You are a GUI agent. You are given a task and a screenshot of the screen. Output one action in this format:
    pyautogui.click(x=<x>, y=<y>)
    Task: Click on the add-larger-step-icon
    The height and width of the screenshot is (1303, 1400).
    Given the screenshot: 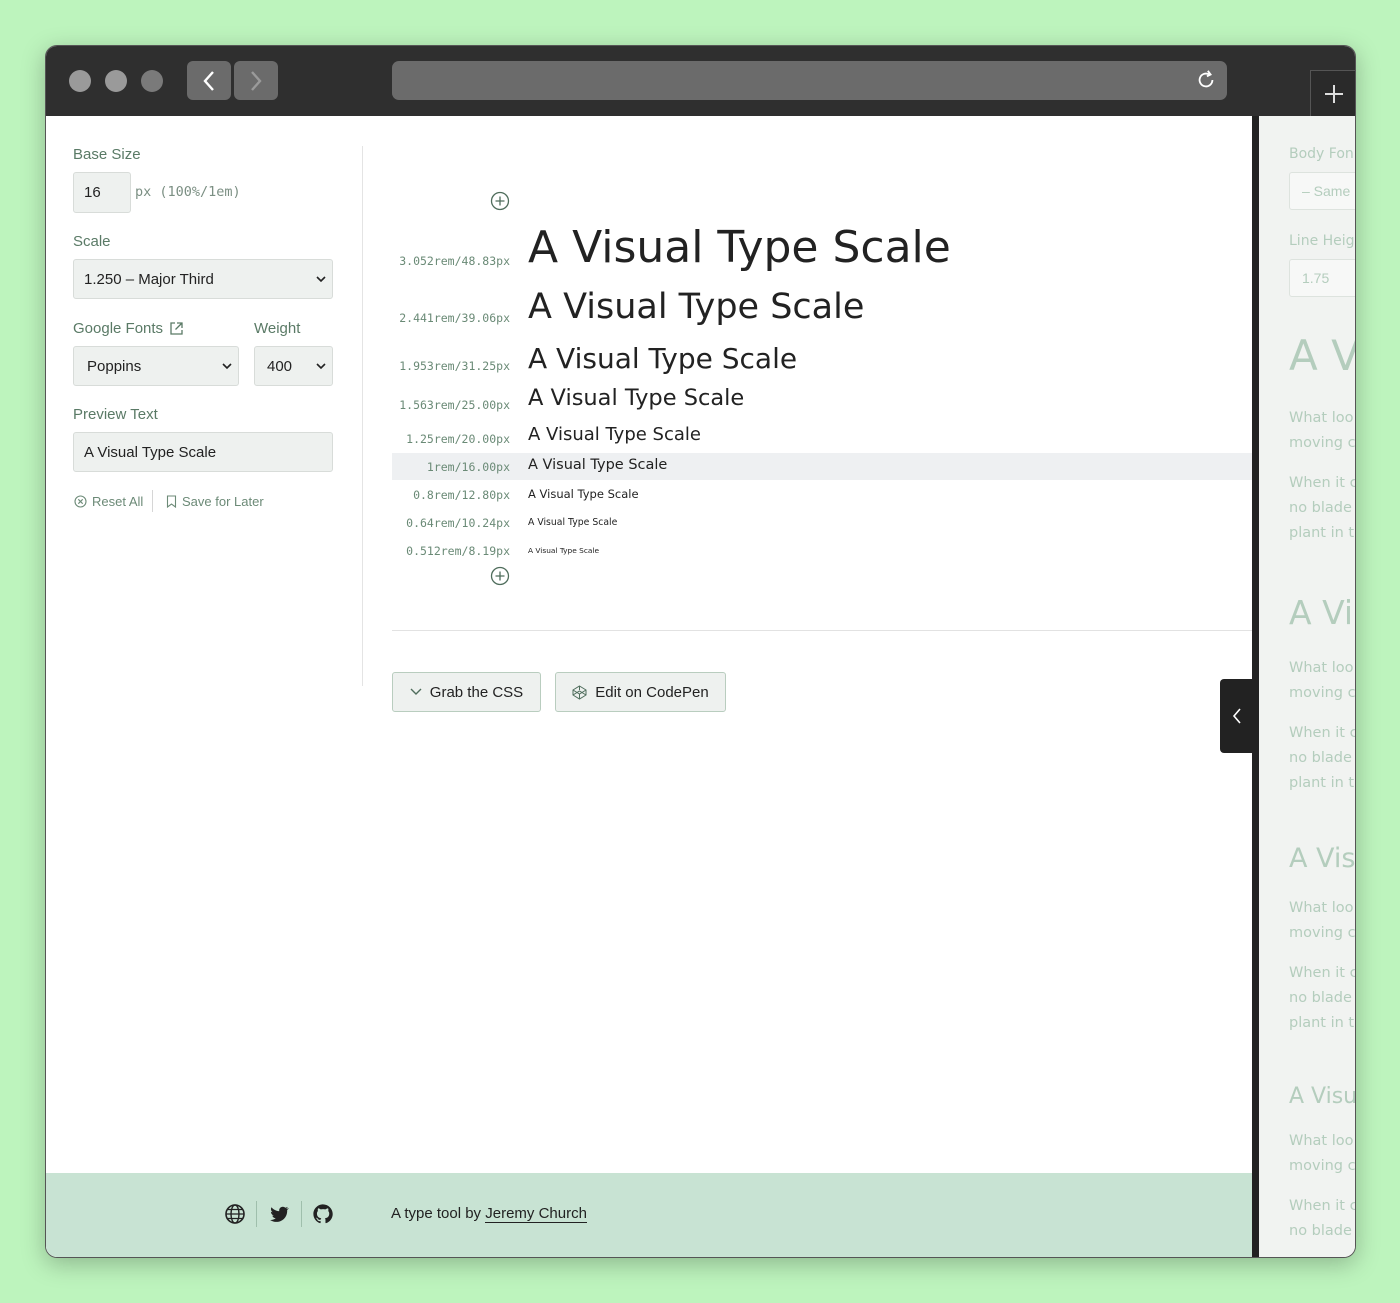 What is the action you would take?
    pyautogui.click(x=500, y=201)
    